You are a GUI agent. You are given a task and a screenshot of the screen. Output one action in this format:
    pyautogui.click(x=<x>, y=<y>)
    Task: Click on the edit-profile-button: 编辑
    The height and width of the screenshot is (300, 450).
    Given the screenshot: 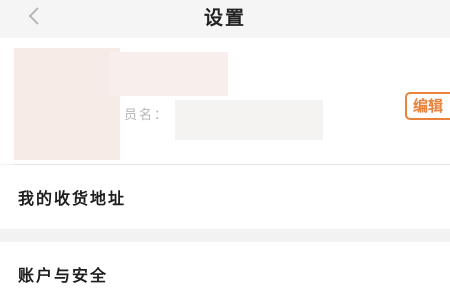 What is the action you would take?
    pyautogui.click(x=427, y=106)
    